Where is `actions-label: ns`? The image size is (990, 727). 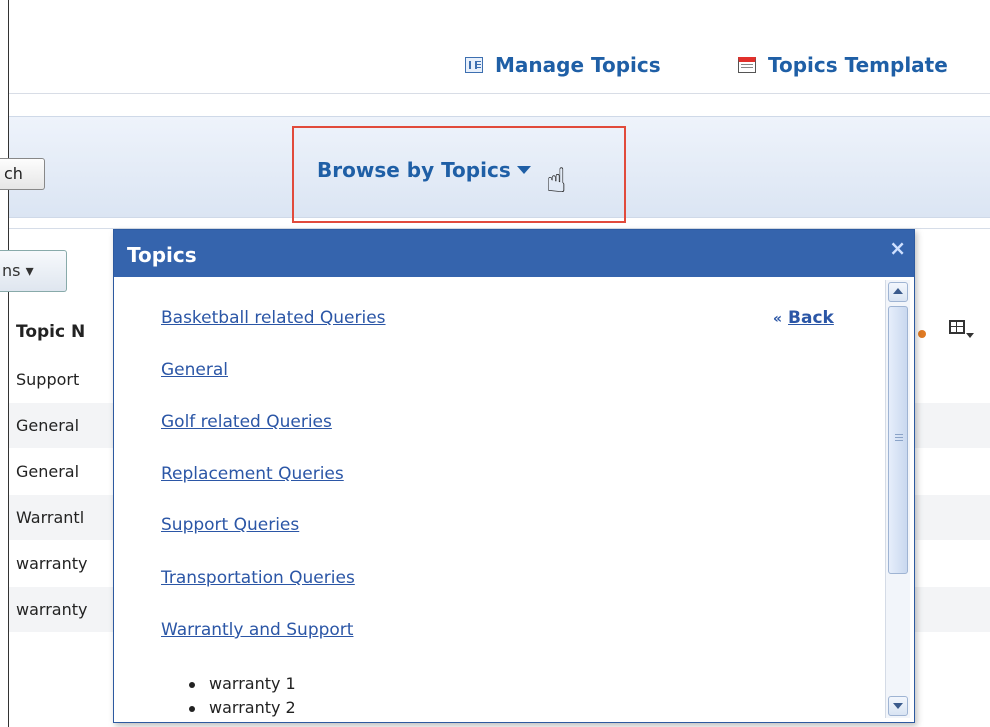
actions-label: ns is located at coordinates (11, 270).